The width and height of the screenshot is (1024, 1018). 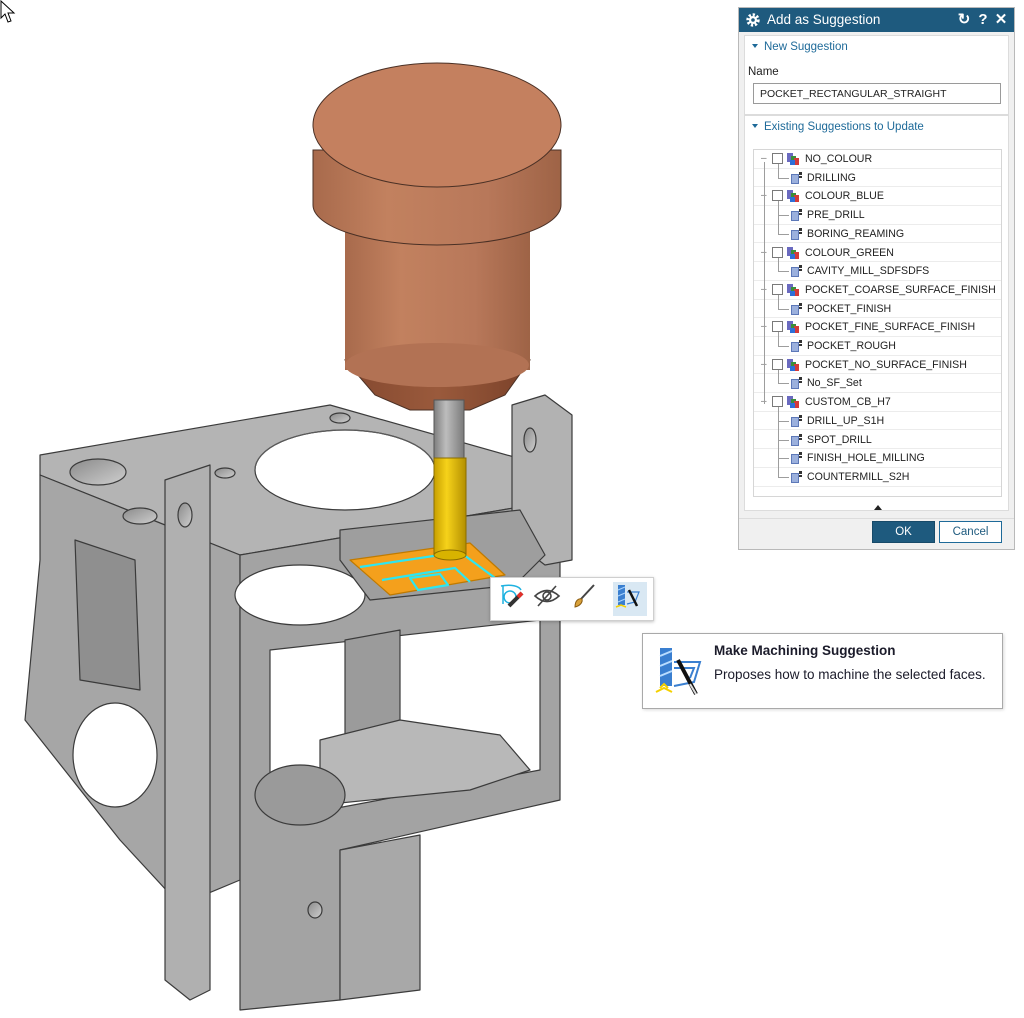 I want to click on existing-suggestions-header-label: Existing Suggestions to Update, so click(x=844, y=127).